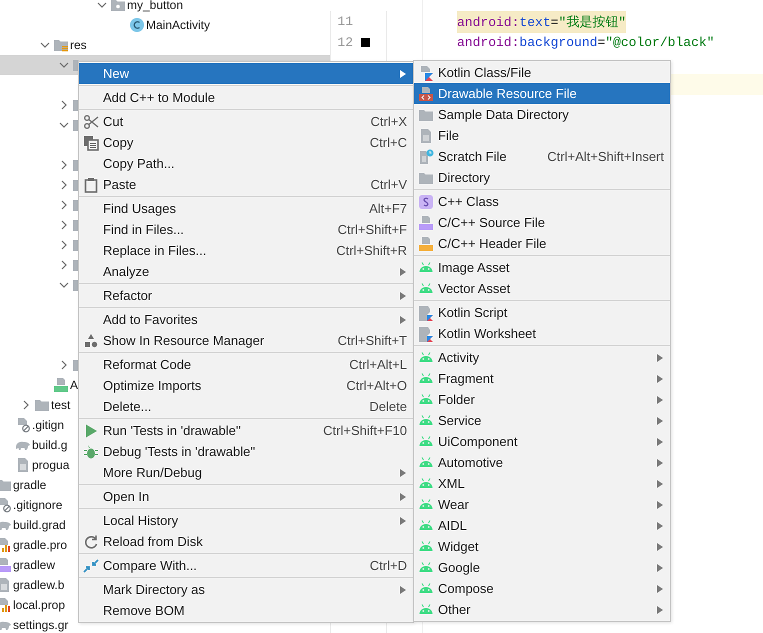  Describe the element at coordinates (91, 184) in the screenshot. I see `clipboard-icon` at that location.